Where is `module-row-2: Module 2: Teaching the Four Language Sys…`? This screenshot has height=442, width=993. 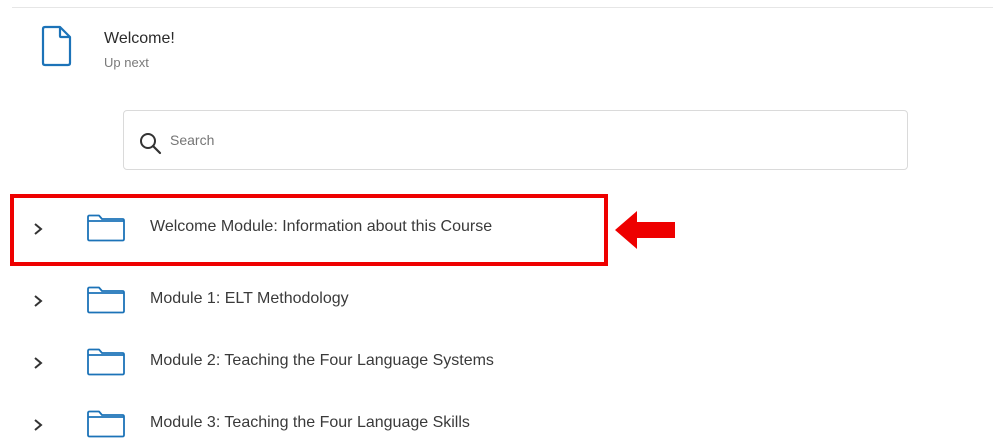
module-row-2: Module 2: Teaching the Four Language Sys… is located at coordinates (320, 360).